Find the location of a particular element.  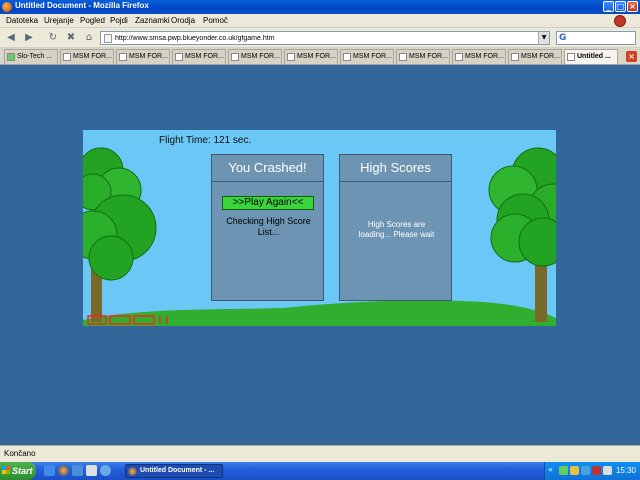

menu-datoteka: Datoteka is located at coordinates (22, 20).